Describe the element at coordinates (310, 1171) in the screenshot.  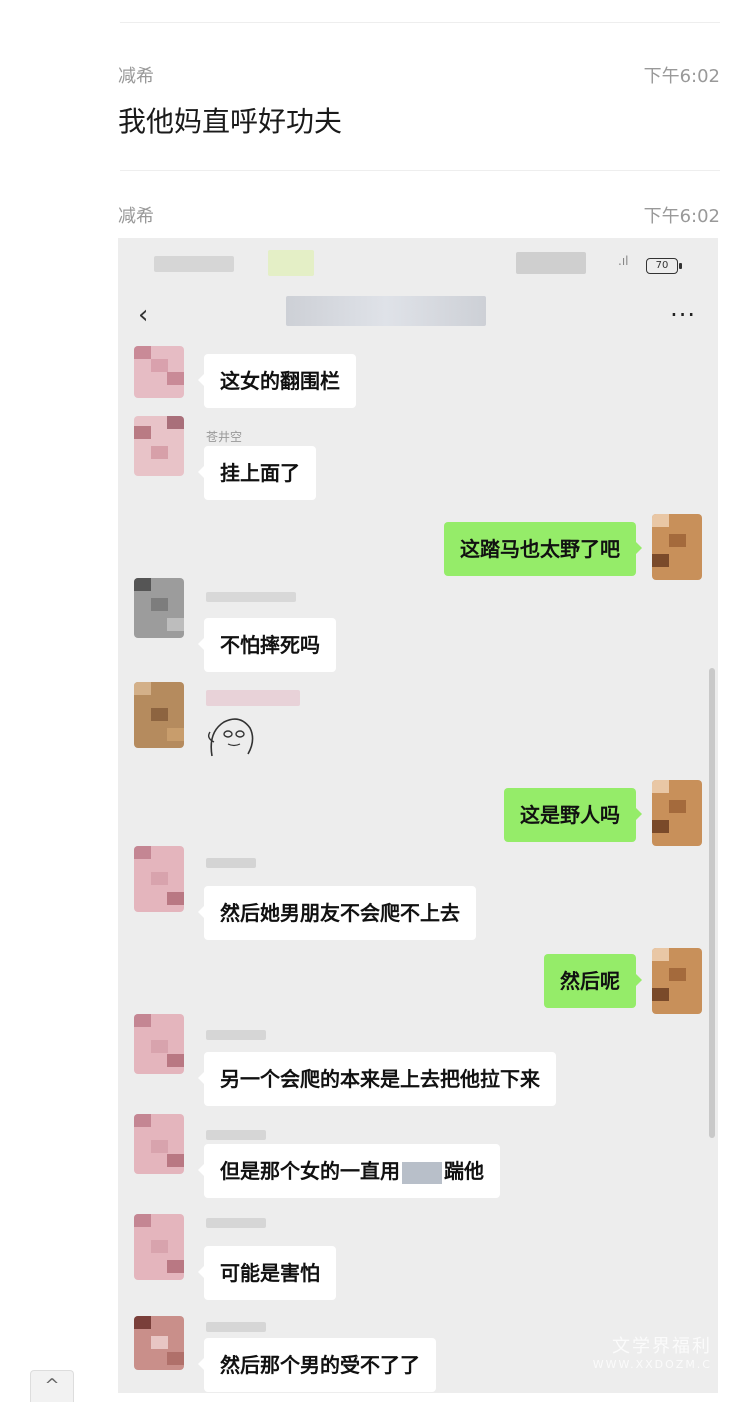
I see `message-text-part: 但是那个女的一直用` at that location.